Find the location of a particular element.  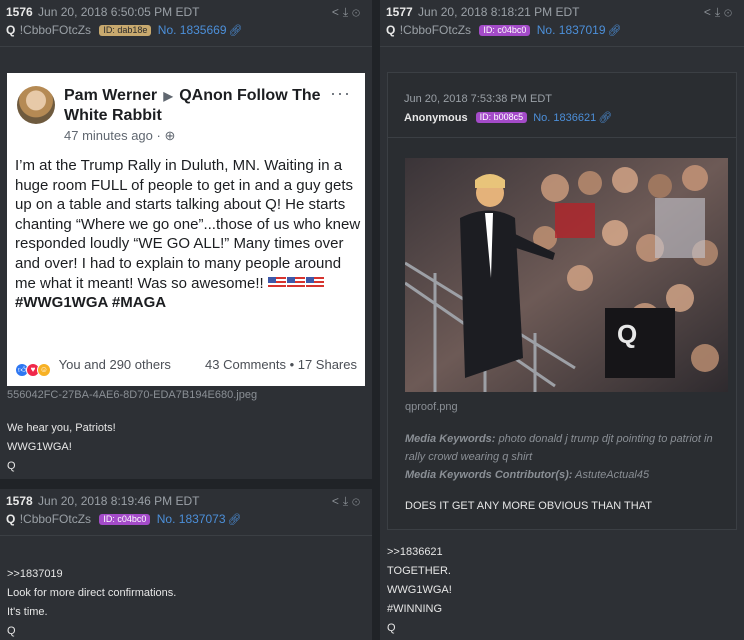

quoted-post-text: DOES IT GET ANY MORE OBVIOUS THAN THAT is located at coordinates (528, 506).